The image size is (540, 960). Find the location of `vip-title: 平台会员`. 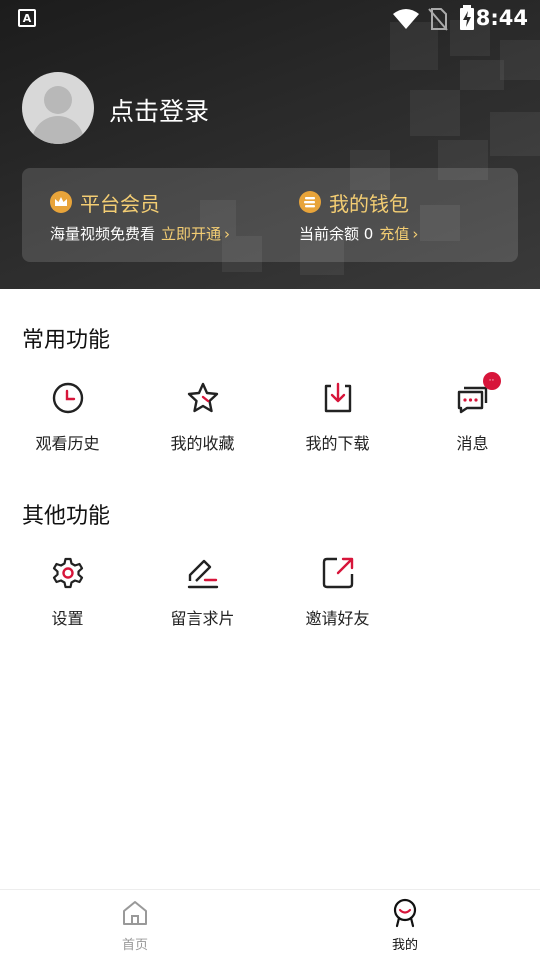

vip-title: 平台会员 is located at coordinates (120, 203).